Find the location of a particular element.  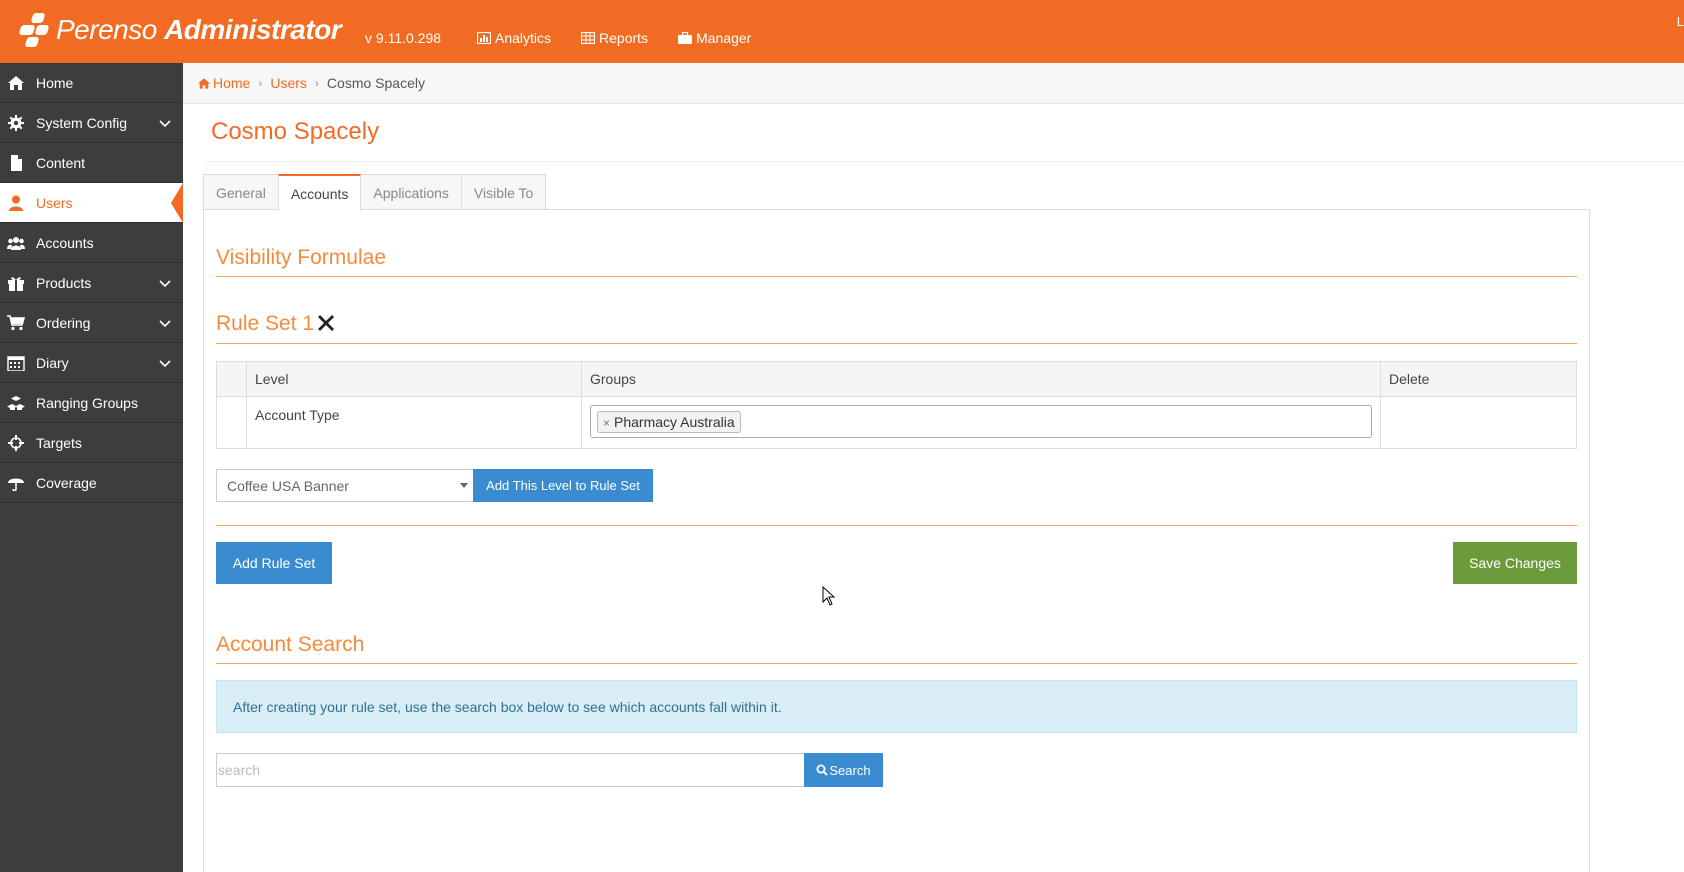

search-button-label: Search is located at coordinates (850, 770).